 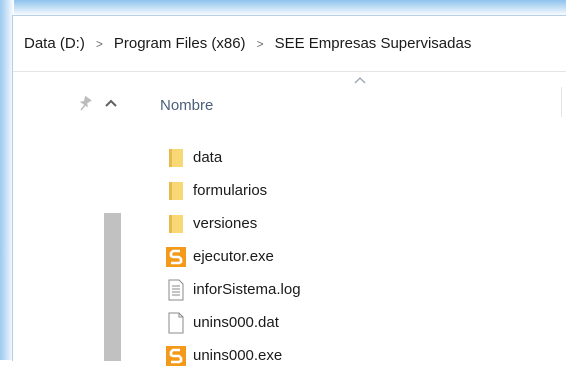 I want to click on pin-icon, so click(x=85, y=103).